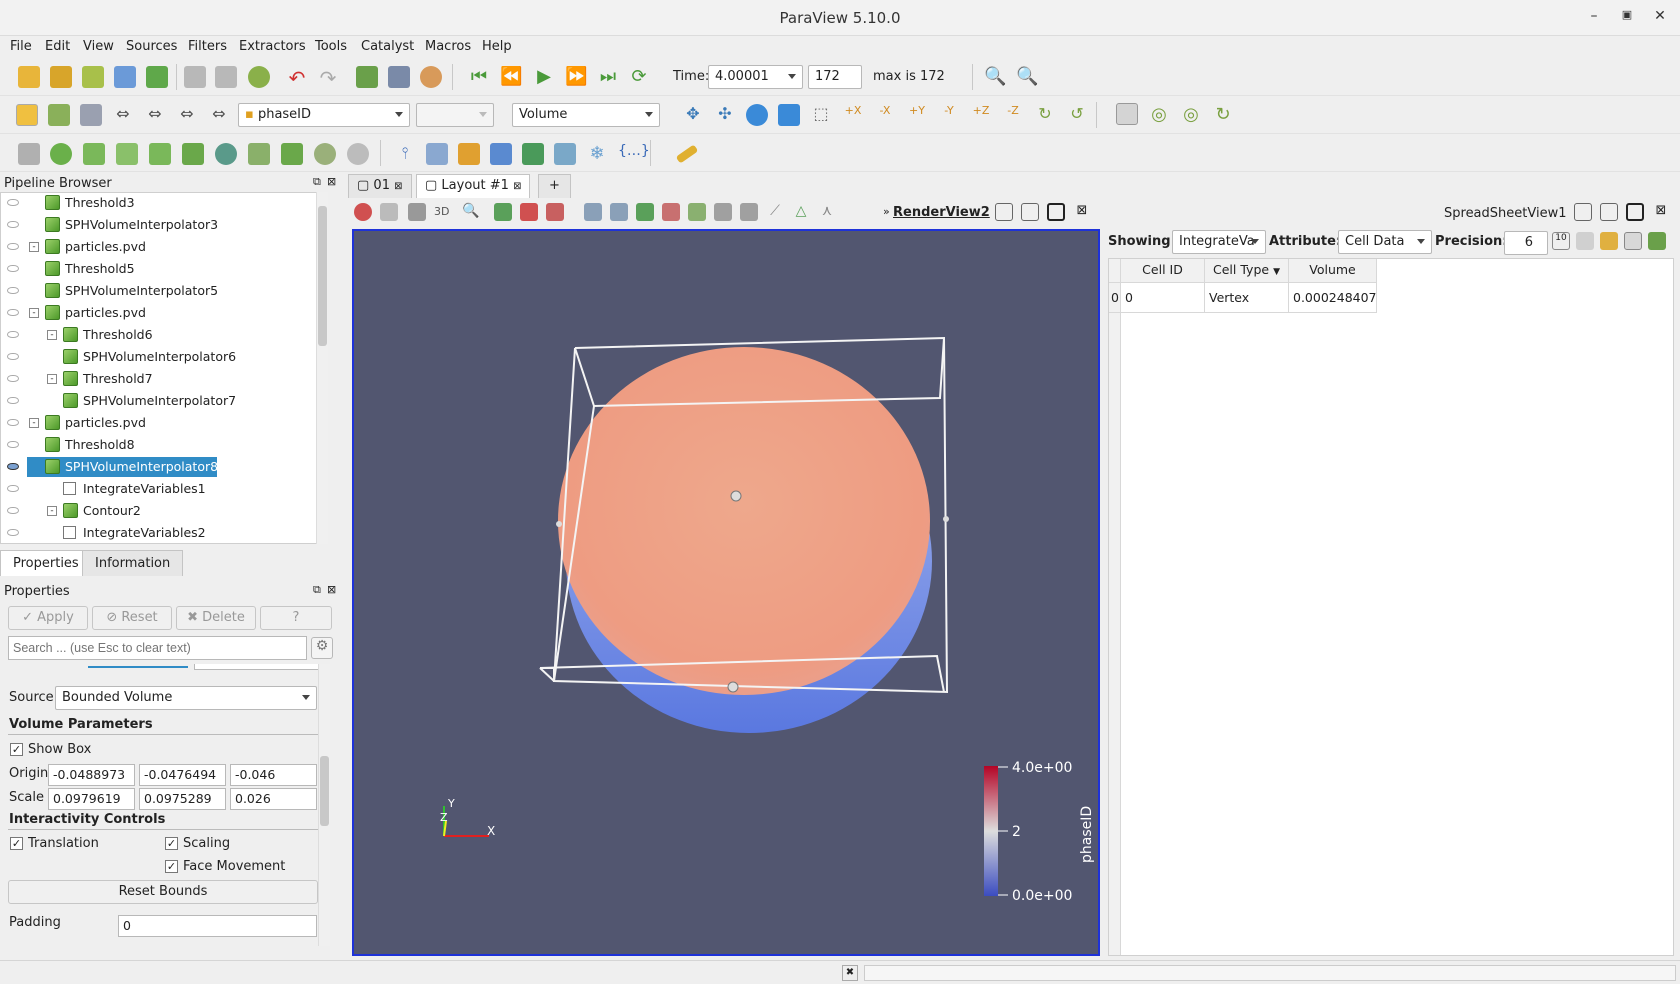 The width and height of the screenshot is (1680, 984). Describe the element at coordinates (160, 154) in the screenshot. I see `threshold-icon` at that location.